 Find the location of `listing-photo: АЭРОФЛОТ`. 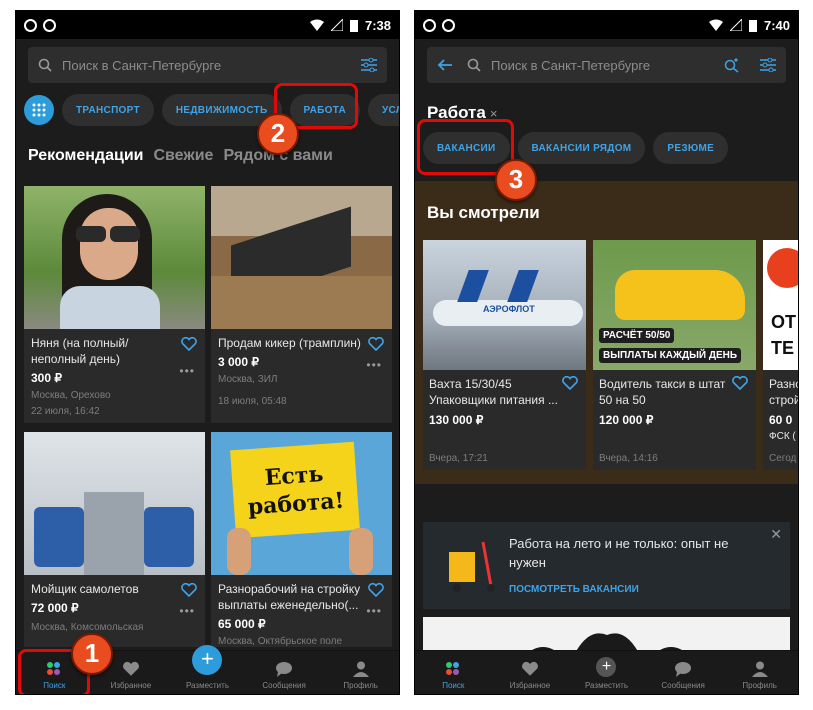

listing-photo: АЭРОФЛОТ is located at coordinates (504, 305).